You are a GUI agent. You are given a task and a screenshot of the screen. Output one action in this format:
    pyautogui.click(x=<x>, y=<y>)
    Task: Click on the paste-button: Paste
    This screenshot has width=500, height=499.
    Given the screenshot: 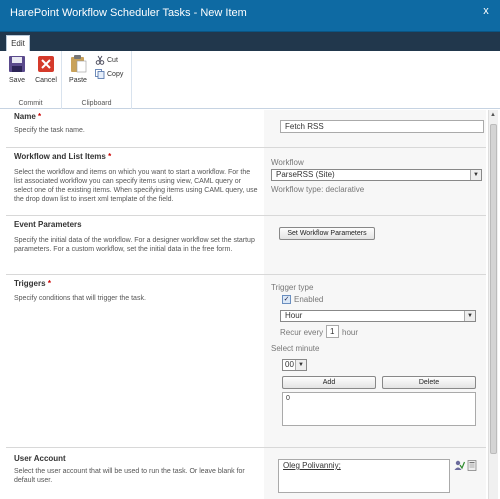 What is the action you would take?
    pyautogui.click(x=78, y=69)
    